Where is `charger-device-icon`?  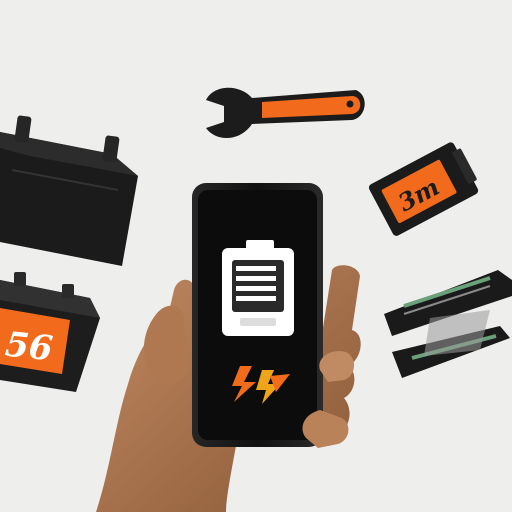
charger-device-icon is located at coordinates (448, 324).